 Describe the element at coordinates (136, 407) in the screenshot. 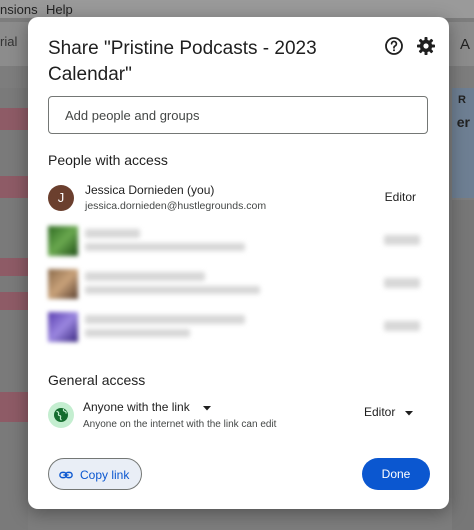

I see `general-access-dropdown: Anyone with the link` at that location.